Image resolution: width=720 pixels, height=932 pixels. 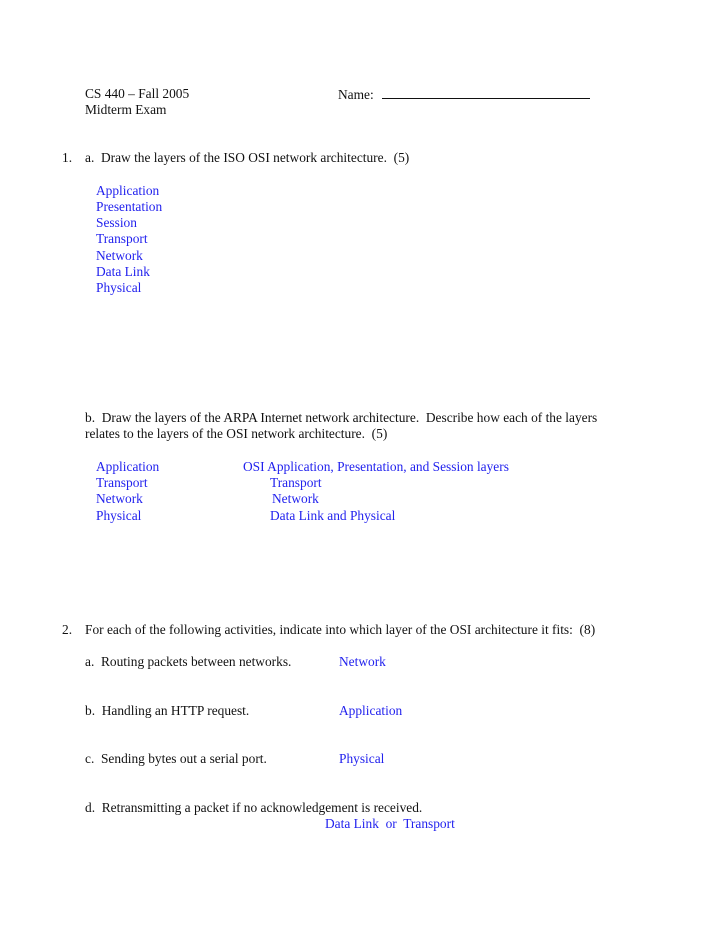 What do you see at coordinates (119, 515) in the screenshot?
I see `q1b-layer: Physical` at bounding box center [119, 515].